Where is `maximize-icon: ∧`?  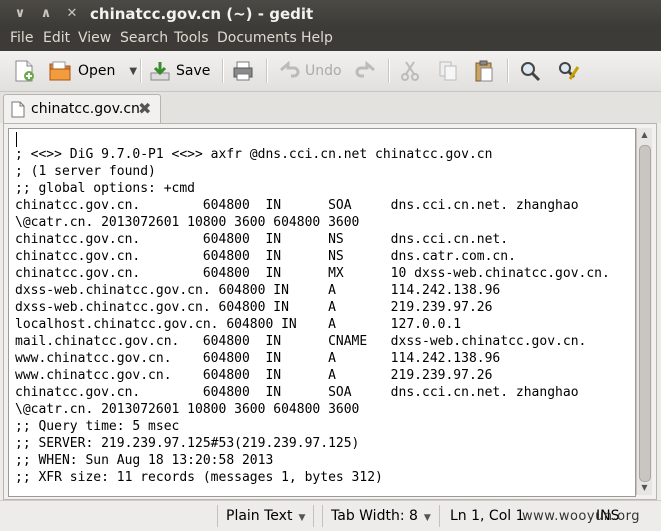
maximize-icon: ∧ is located at coordinates (46, 14).